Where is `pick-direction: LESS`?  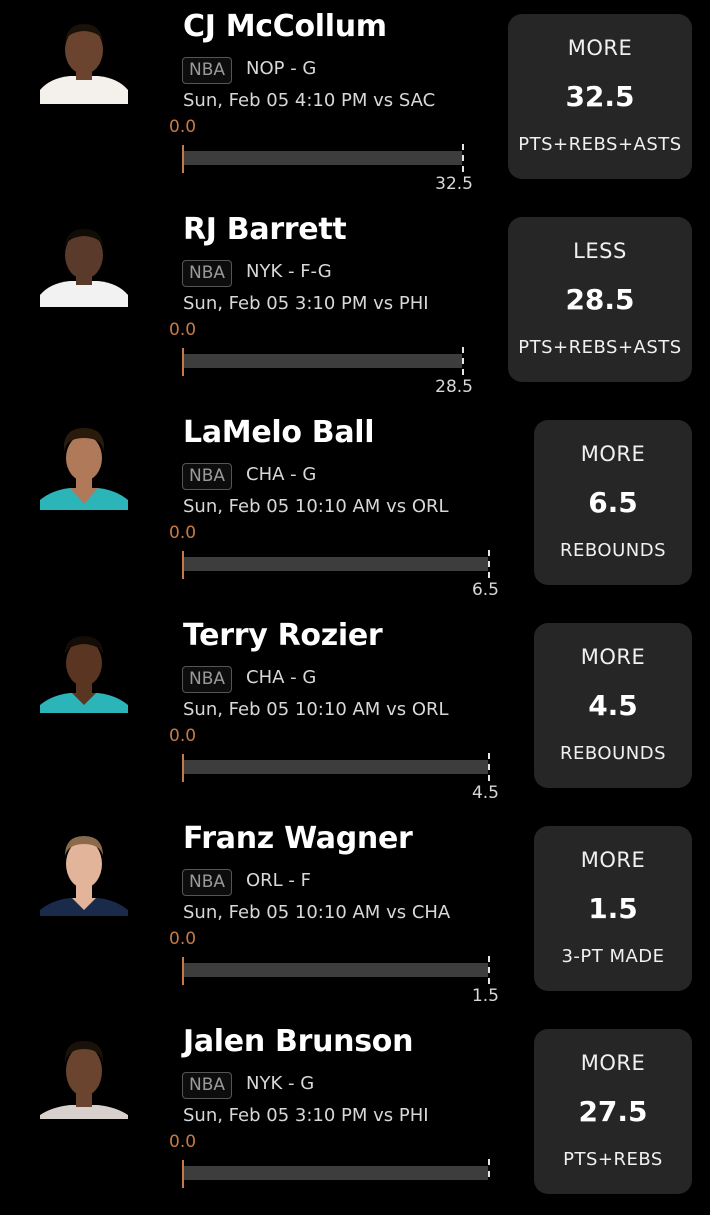 pick-direction: LESS is located at coordinates (600, 251).